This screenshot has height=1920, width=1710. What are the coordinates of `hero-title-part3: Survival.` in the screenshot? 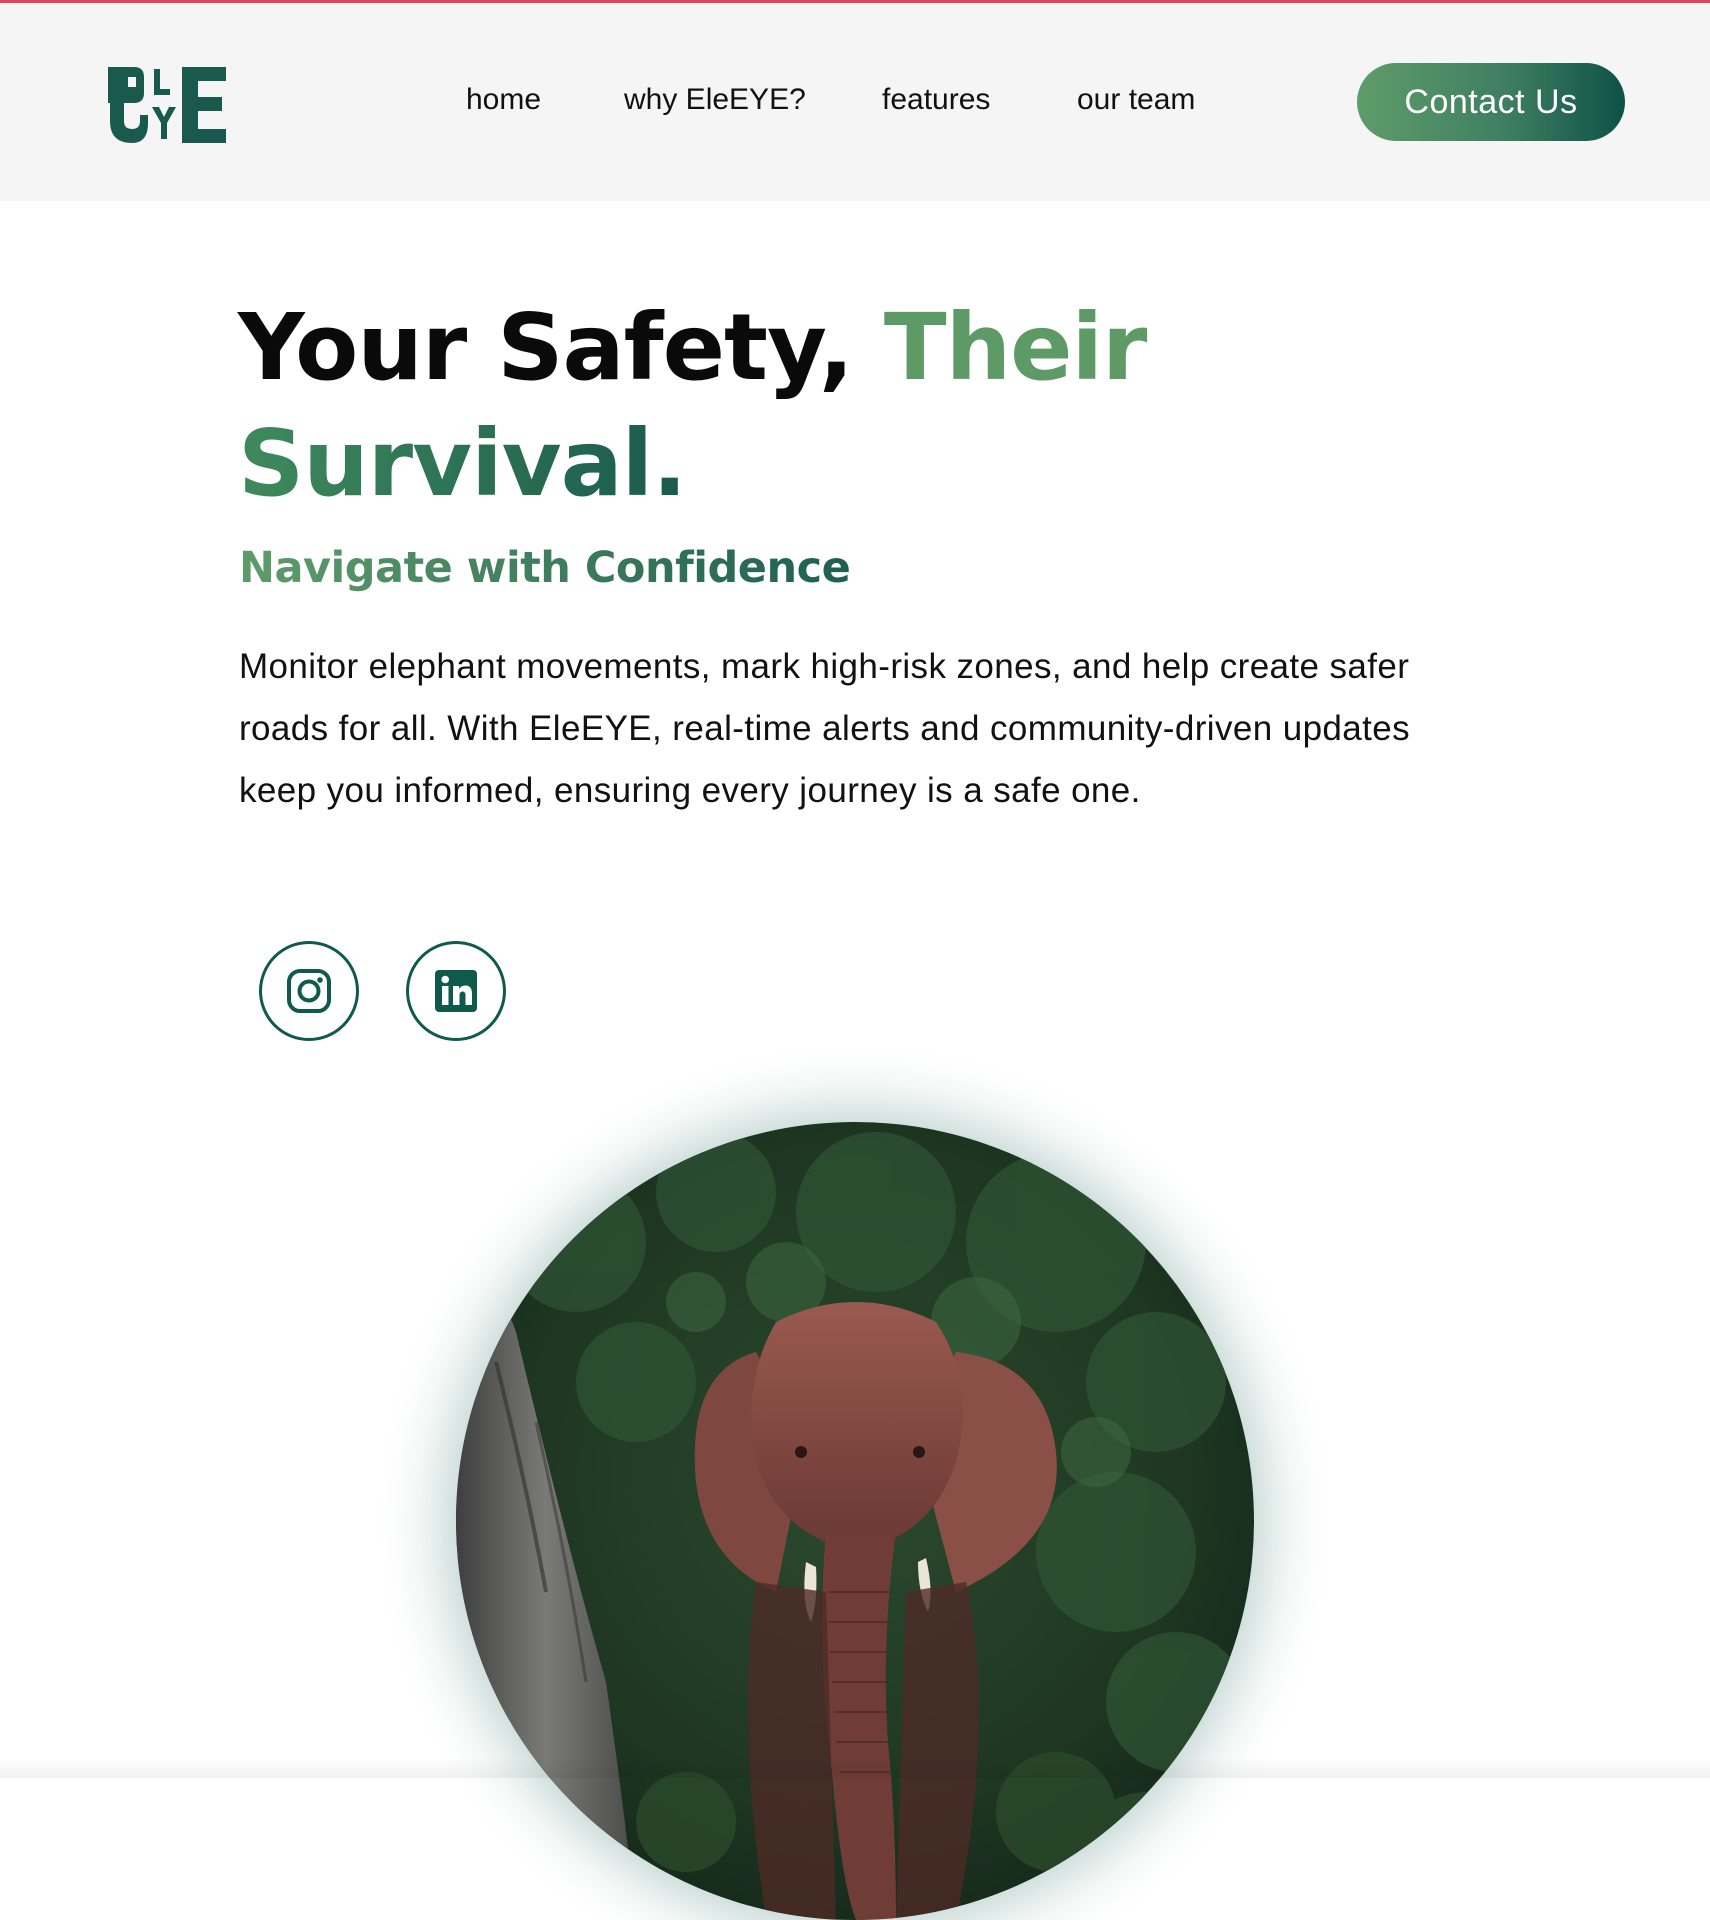 It's located at (462, 463).